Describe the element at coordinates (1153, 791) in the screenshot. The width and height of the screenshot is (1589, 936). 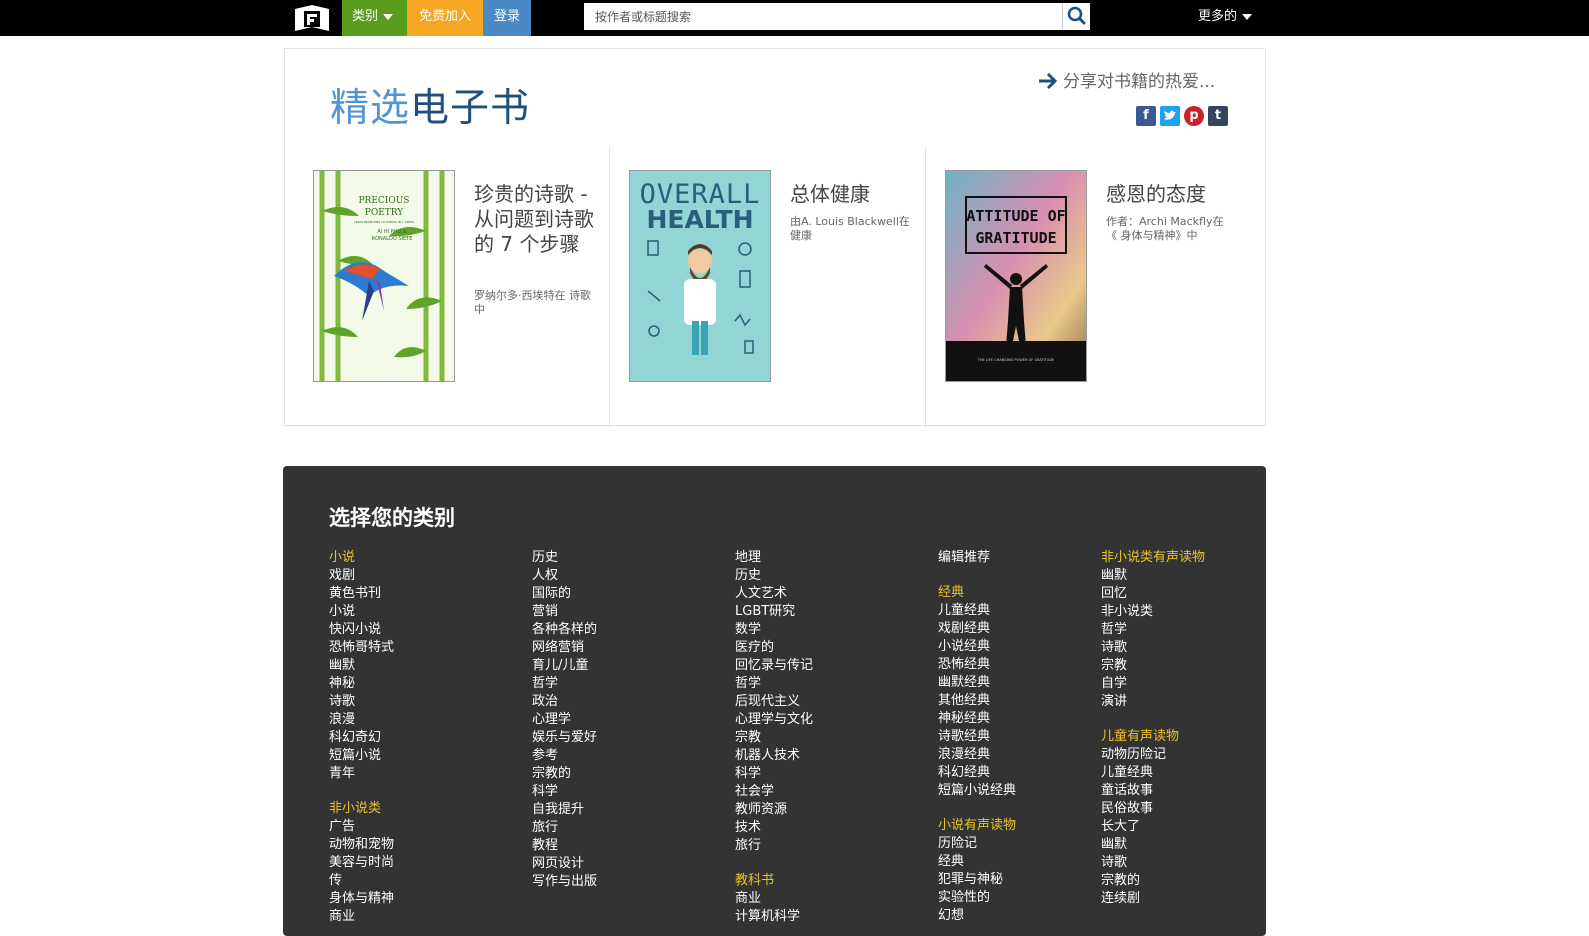
I see `category-link: 童话故事` at that location.